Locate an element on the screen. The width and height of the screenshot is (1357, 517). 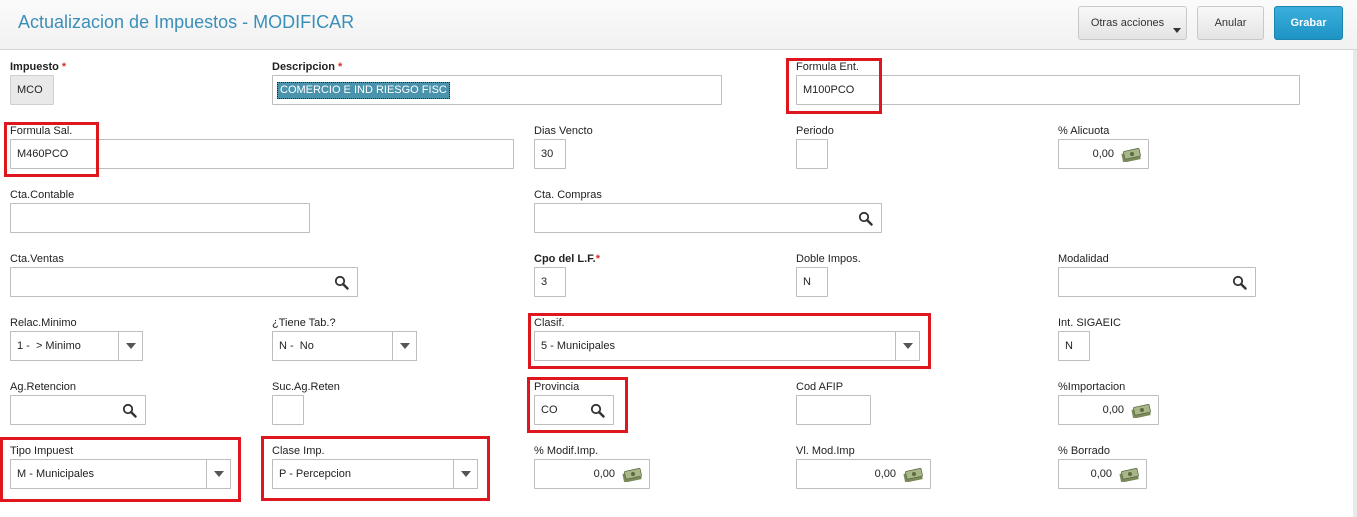
dias-vencto-value: 30 is located at coordinates (547, 154).